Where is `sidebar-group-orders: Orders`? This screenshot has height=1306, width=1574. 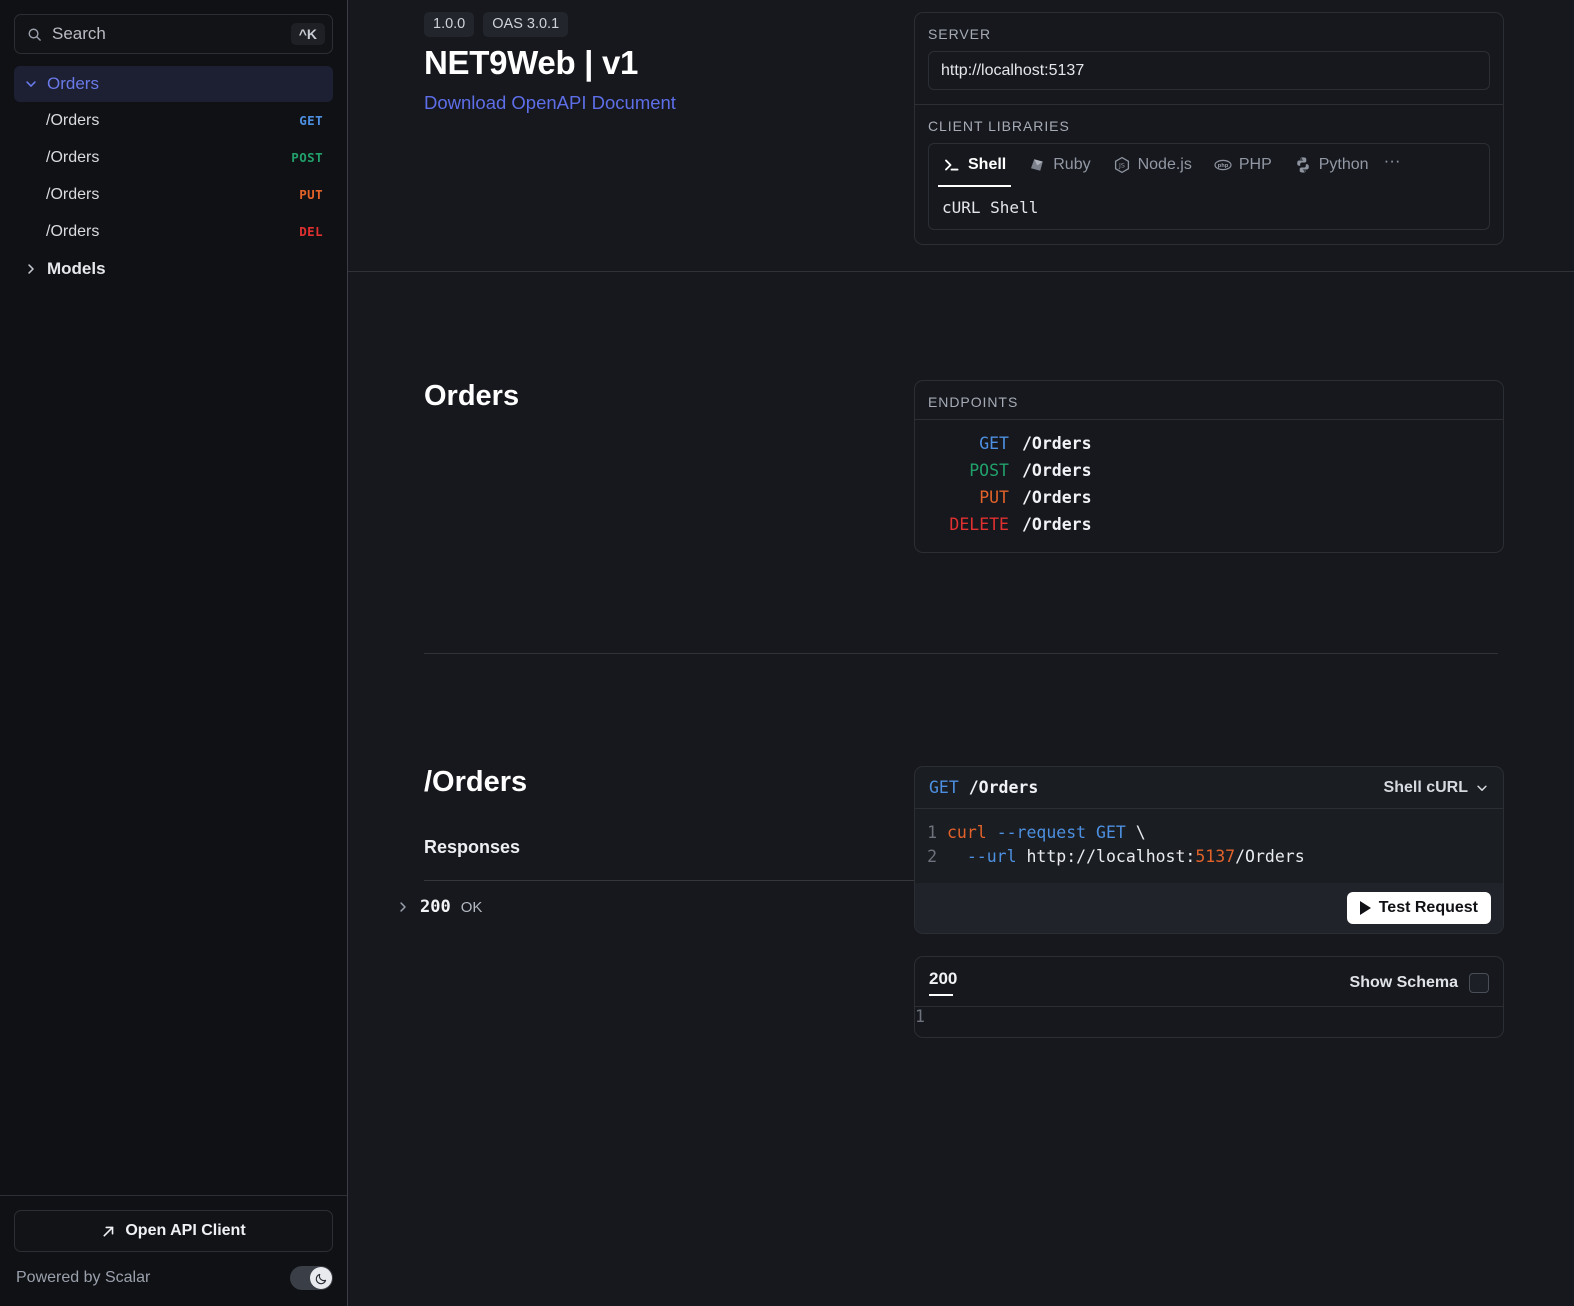
sidebar-group-orders: Orders is located at coordinates (173, 84).